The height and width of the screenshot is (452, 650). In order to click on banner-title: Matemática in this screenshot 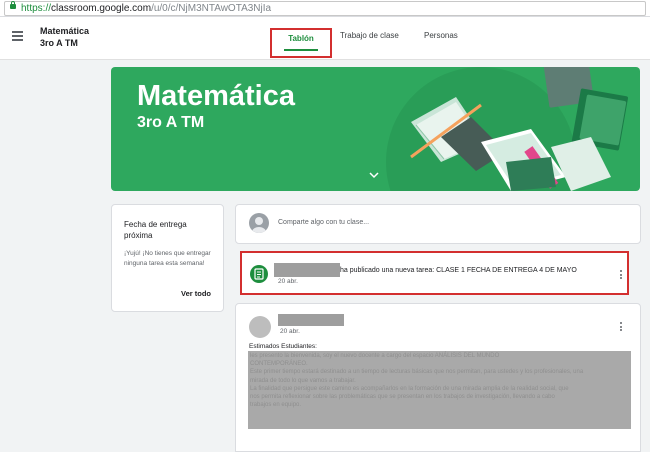, I will do `click(216, 96)`.